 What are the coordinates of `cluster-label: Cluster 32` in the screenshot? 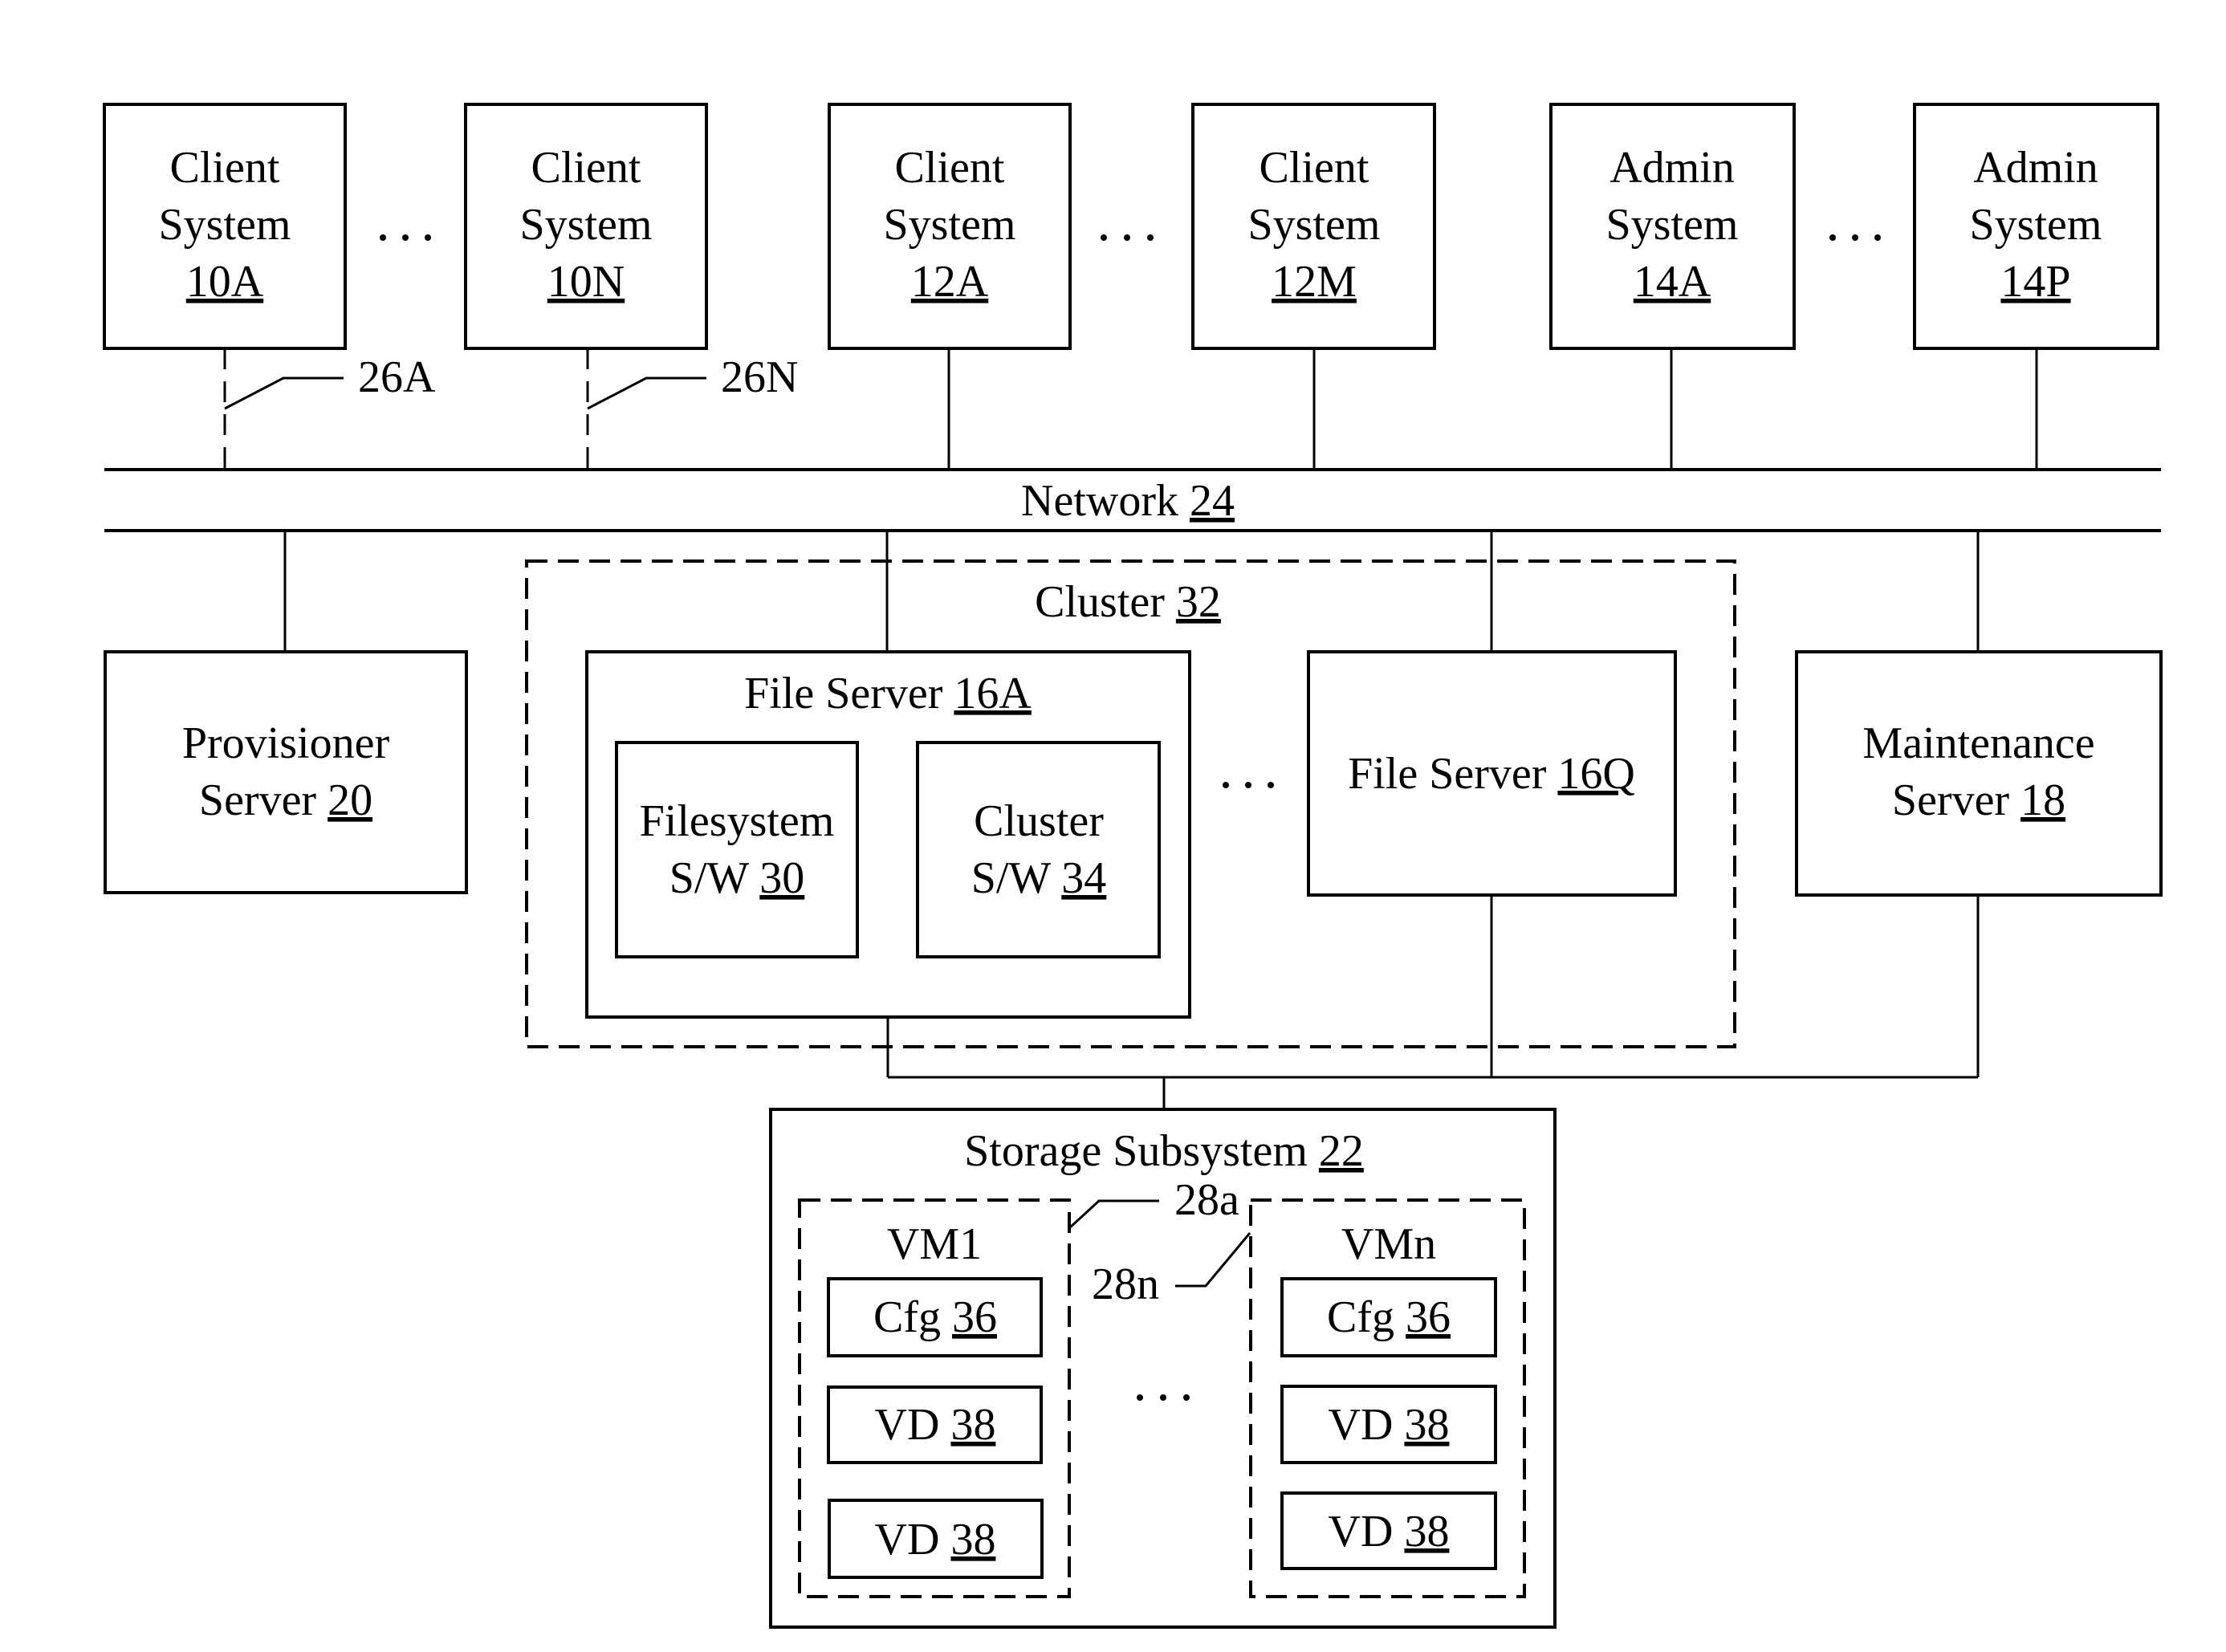 It's located at (1128, 602).